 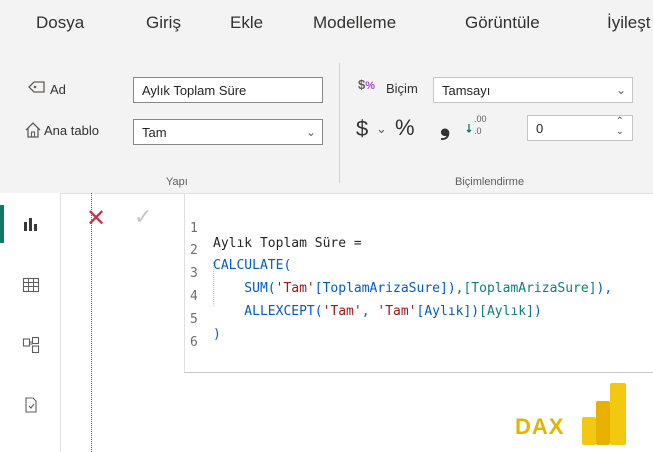 What do you see at coordinates (478, 131) in the screenshot?
I see `svg-text: .0` at bounding box center [478, 131].